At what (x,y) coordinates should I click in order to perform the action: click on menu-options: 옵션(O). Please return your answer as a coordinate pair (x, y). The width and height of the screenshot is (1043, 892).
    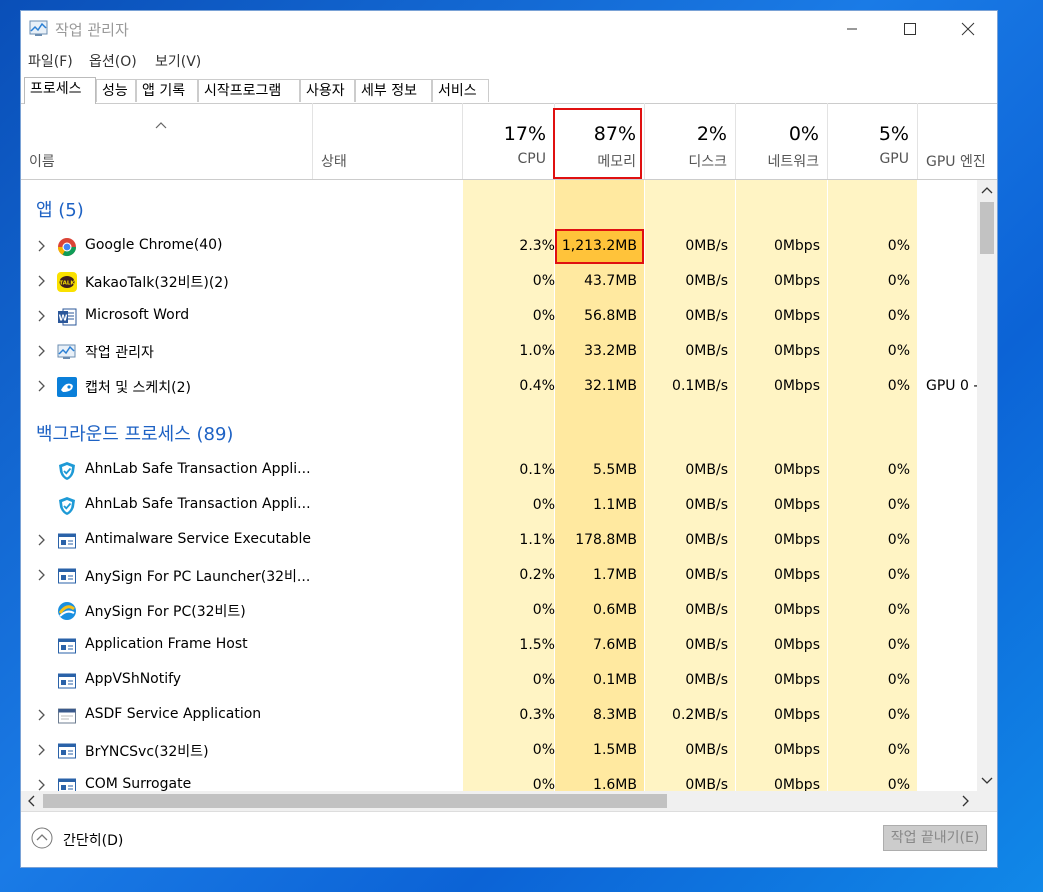
    Looking at the image, I should click on (113, 61).